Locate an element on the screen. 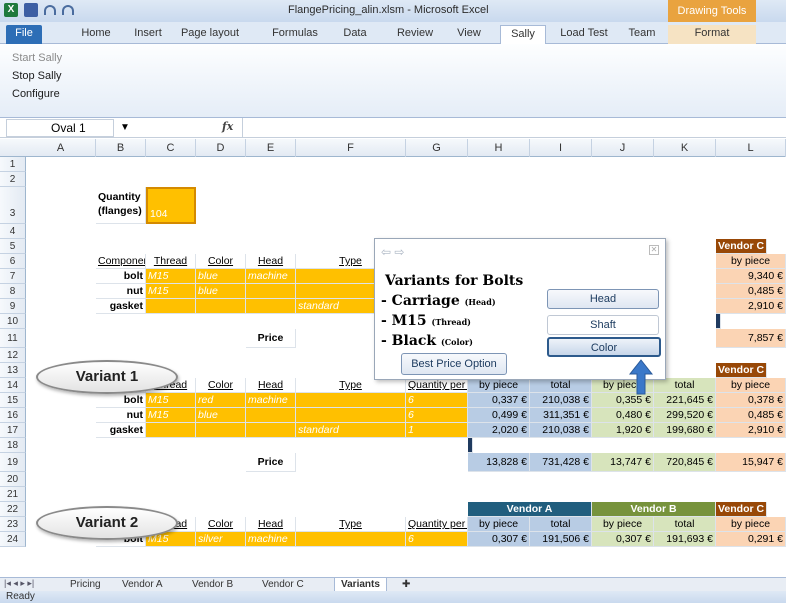 Image resolution: width=786 pixels, height=603 pixels. row-header-6: 6 is located at coordinates (13, 261).